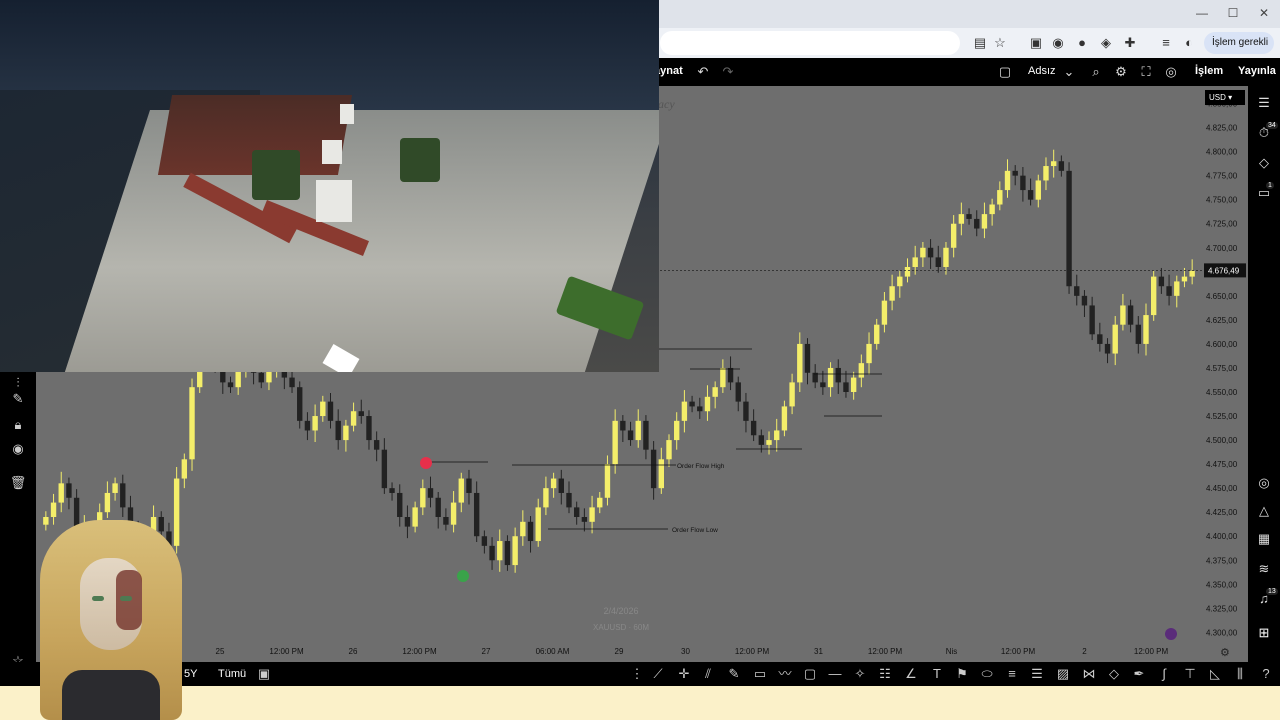 This screenshot has height=720, width=1280. I want to click on more-tools-icon: ⫼, so click(1240, 674).